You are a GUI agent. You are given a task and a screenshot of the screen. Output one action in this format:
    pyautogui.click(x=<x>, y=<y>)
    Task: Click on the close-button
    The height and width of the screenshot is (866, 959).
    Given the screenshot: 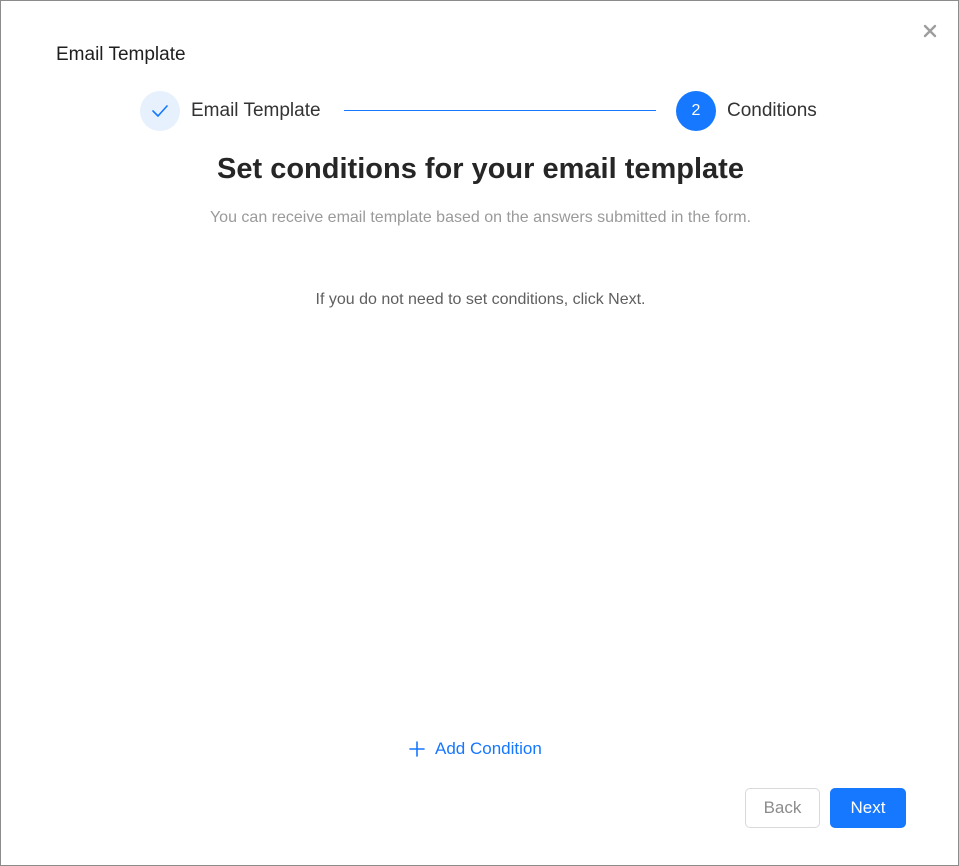 What is the action you would take?
    pyautogui.click(x=930, y=31)
    